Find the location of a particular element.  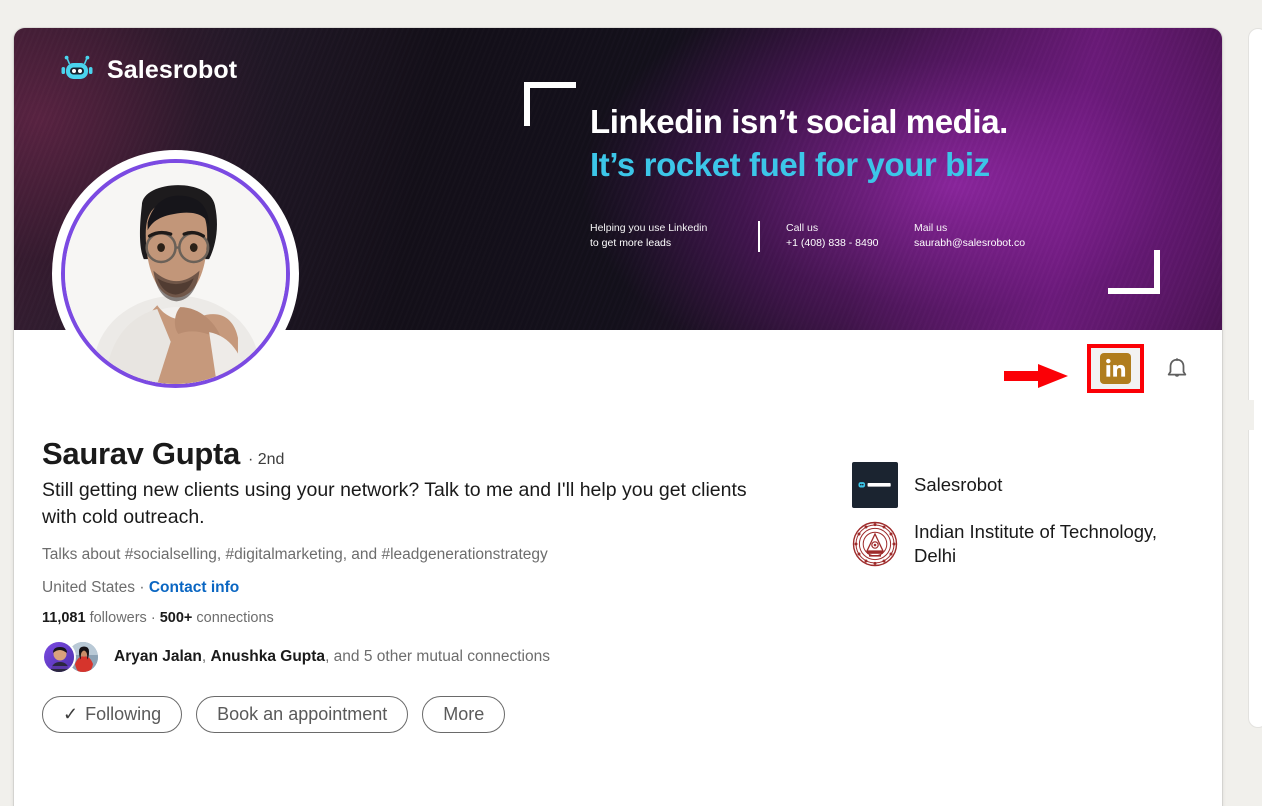

avatar is located at coordinates (175, 273).